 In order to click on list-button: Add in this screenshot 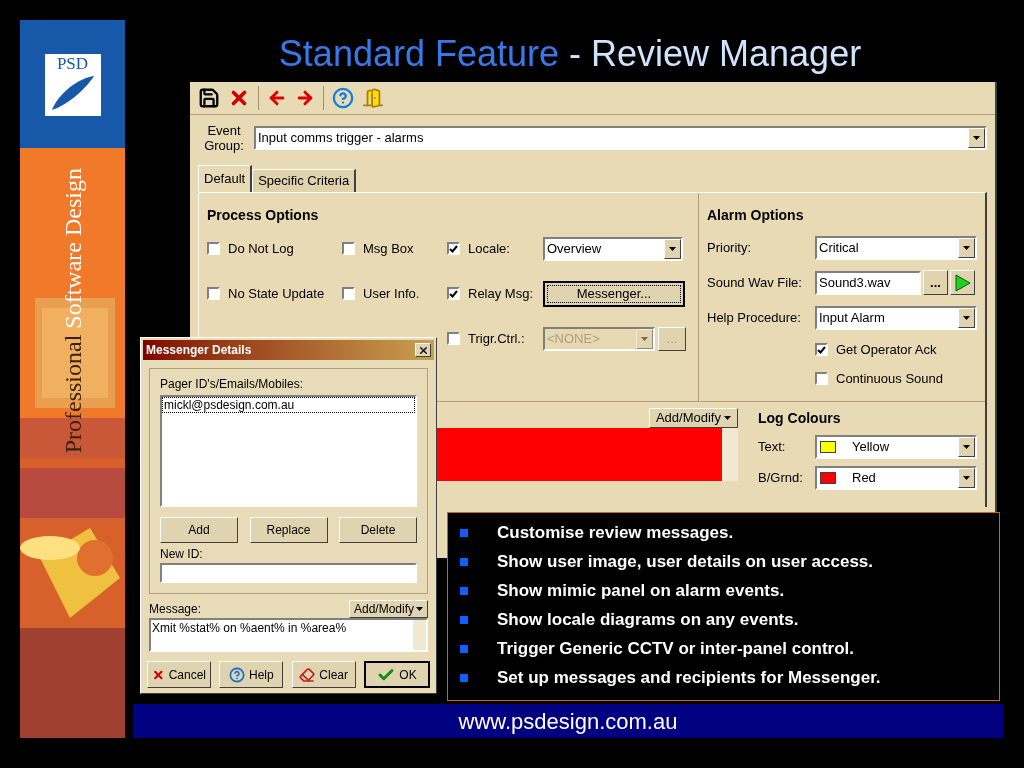, I will do `click(199, 530)`.